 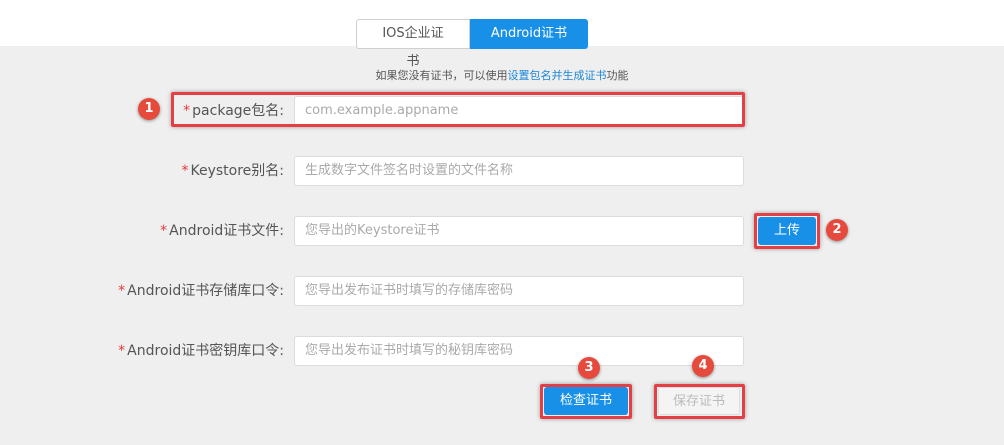 I want to click on cert-file-label-text: Android证书文件:, so click(x=226, y=231).